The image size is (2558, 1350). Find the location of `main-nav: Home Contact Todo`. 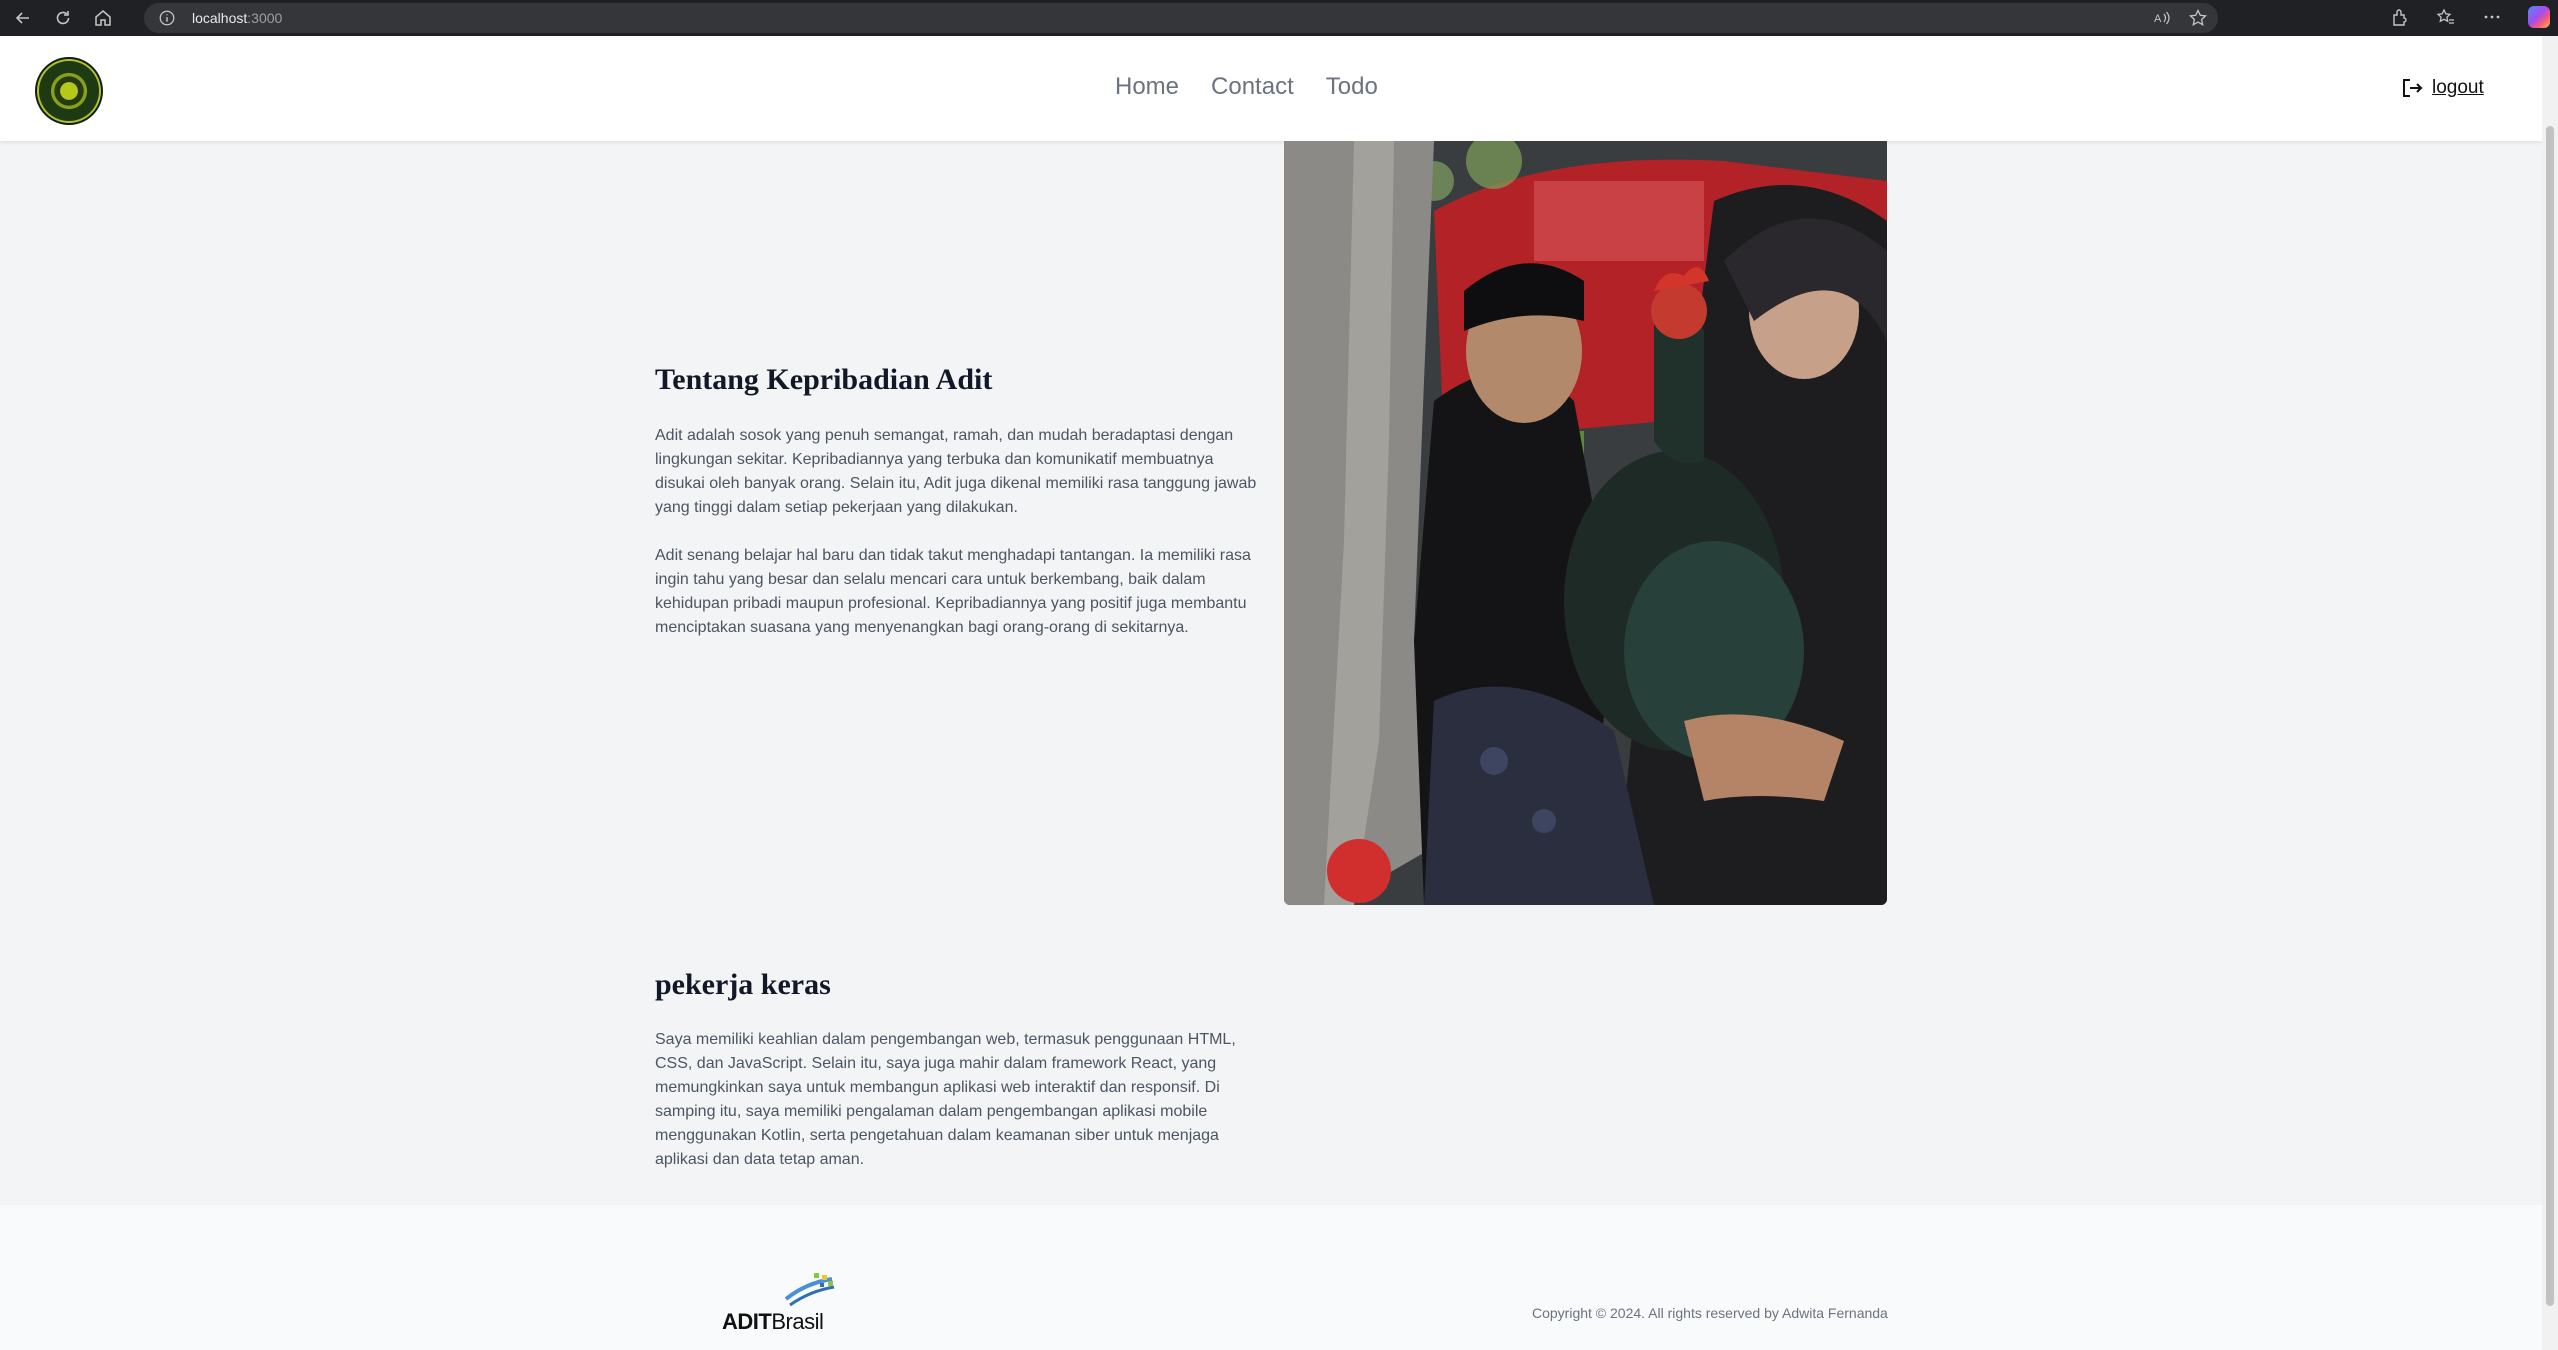

main-nav: Home Contact Todo is located at coordinates (1246, 87).